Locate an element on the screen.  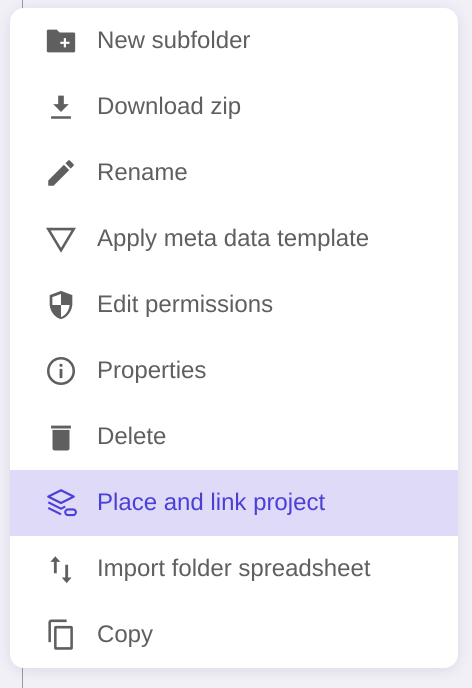
menu-item: Place and link project is located at coordinates (234, 503).